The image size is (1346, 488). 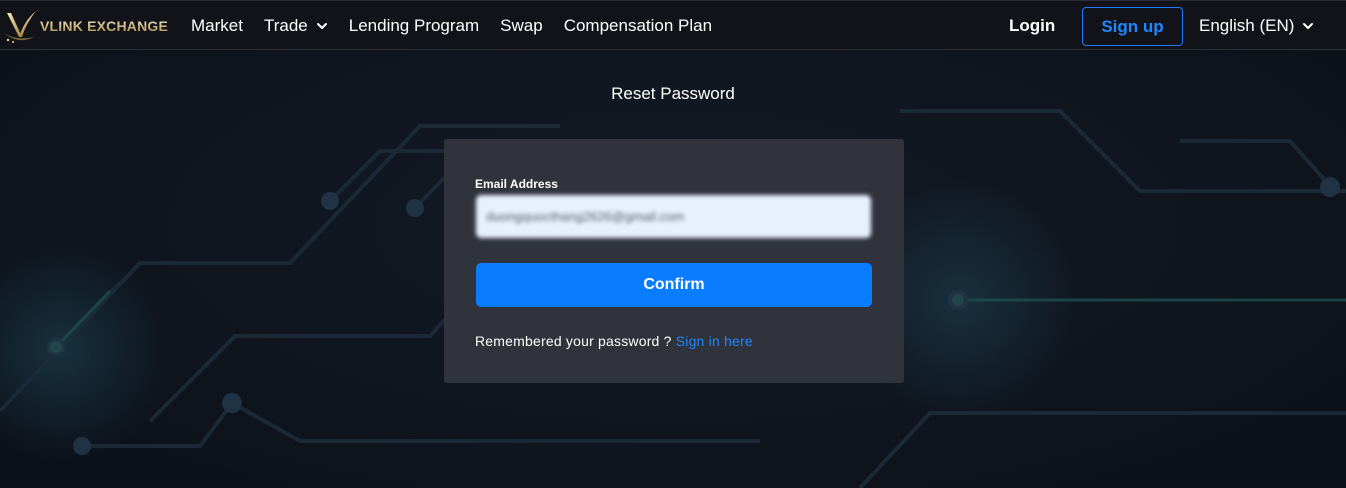 I want to click on brand-logo: VLINK EXCHANGE, so click(x=86, y=26).